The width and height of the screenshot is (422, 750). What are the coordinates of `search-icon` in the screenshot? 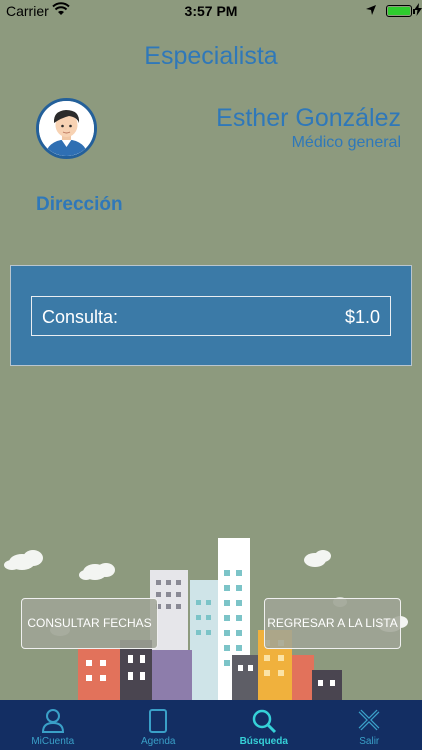 It's located at (264, 721).